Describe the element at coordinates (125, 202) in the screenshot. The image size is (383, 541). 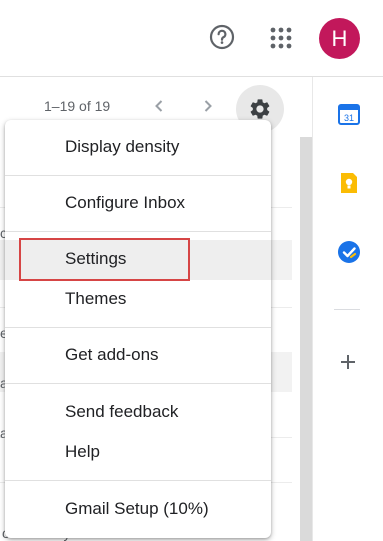
I see `menu-item-label: Configure Inbox` at that location.